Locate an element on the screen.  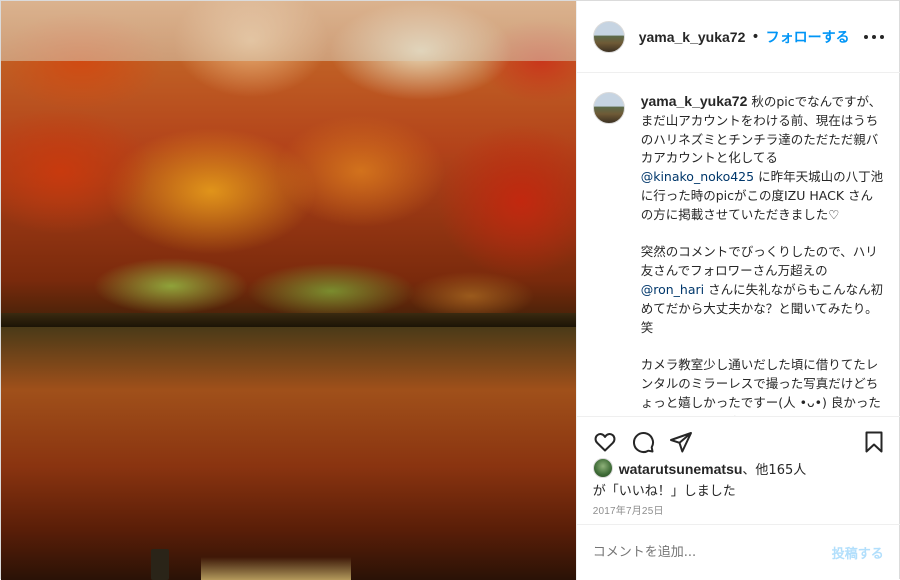
post-comment-button: 投稿する is located at coordinates (858, 552).